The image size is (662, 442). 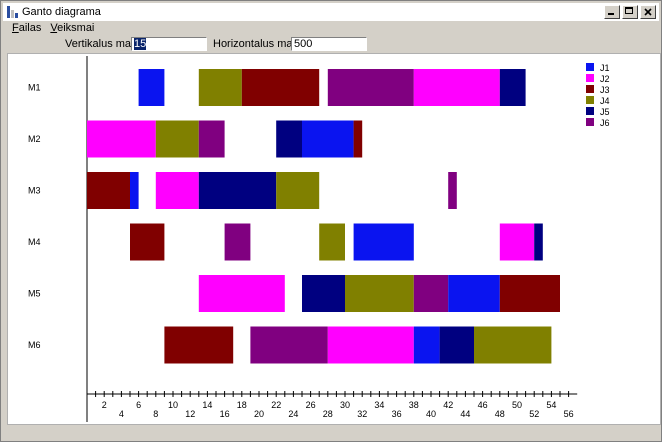 What do you see at coordinates (605, 79) in the screenshot?
I see `legend-label: J2` at bounding box center [605, 79].